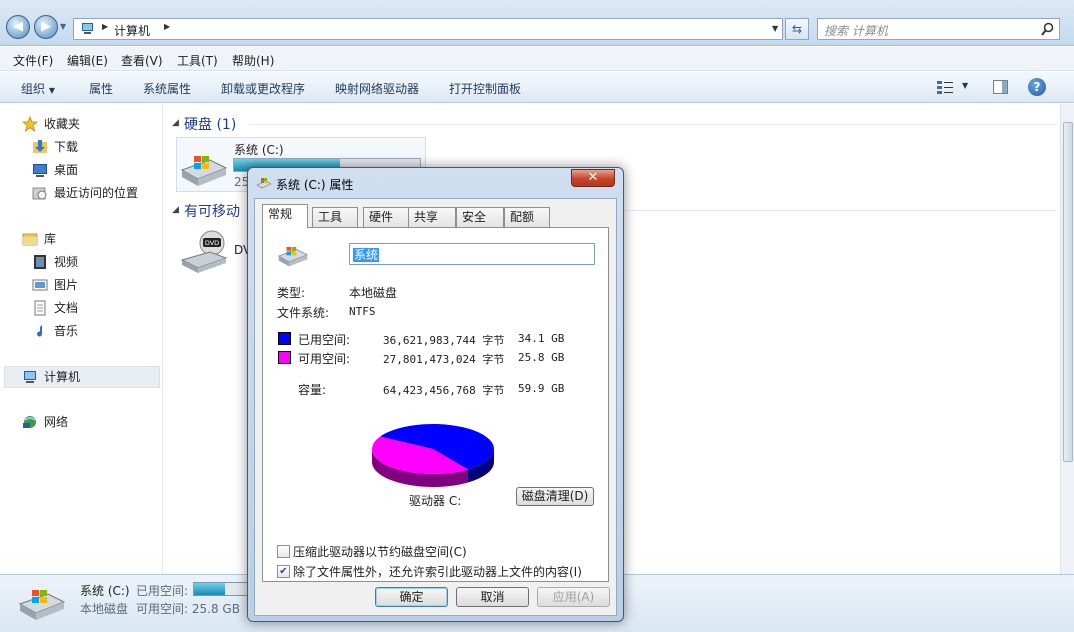  I want to click on type-label: 类型:, so click(291, 293).